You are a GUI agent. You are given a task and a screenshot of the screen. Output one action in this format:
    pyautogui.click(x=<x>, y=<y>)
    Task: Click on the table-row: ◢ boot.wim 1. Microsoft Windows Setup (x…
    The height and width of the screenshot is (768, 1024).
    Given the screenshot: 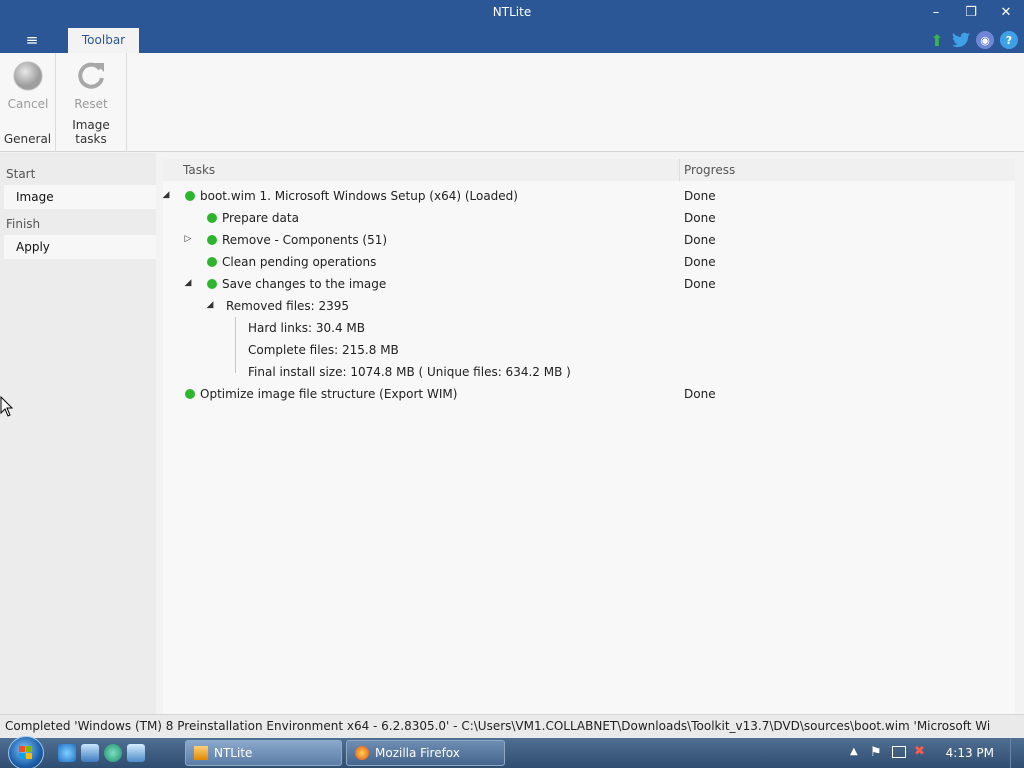 What is the action you would take?
    pyautogui.click(x=589, y=196)
    